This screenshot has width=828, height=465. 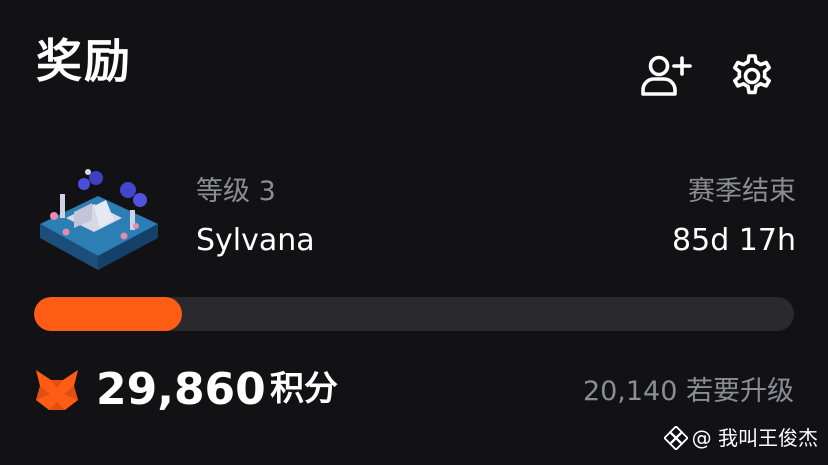 I want to click on level-label: 等级 3, so click(x=236, y=191).